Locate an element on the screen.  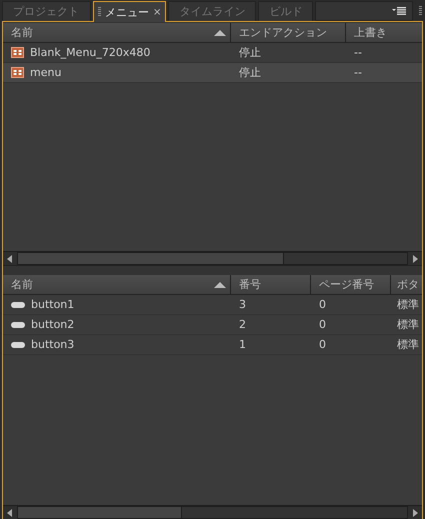
column-header: エンドアクション is located at coordinates (283, 32).